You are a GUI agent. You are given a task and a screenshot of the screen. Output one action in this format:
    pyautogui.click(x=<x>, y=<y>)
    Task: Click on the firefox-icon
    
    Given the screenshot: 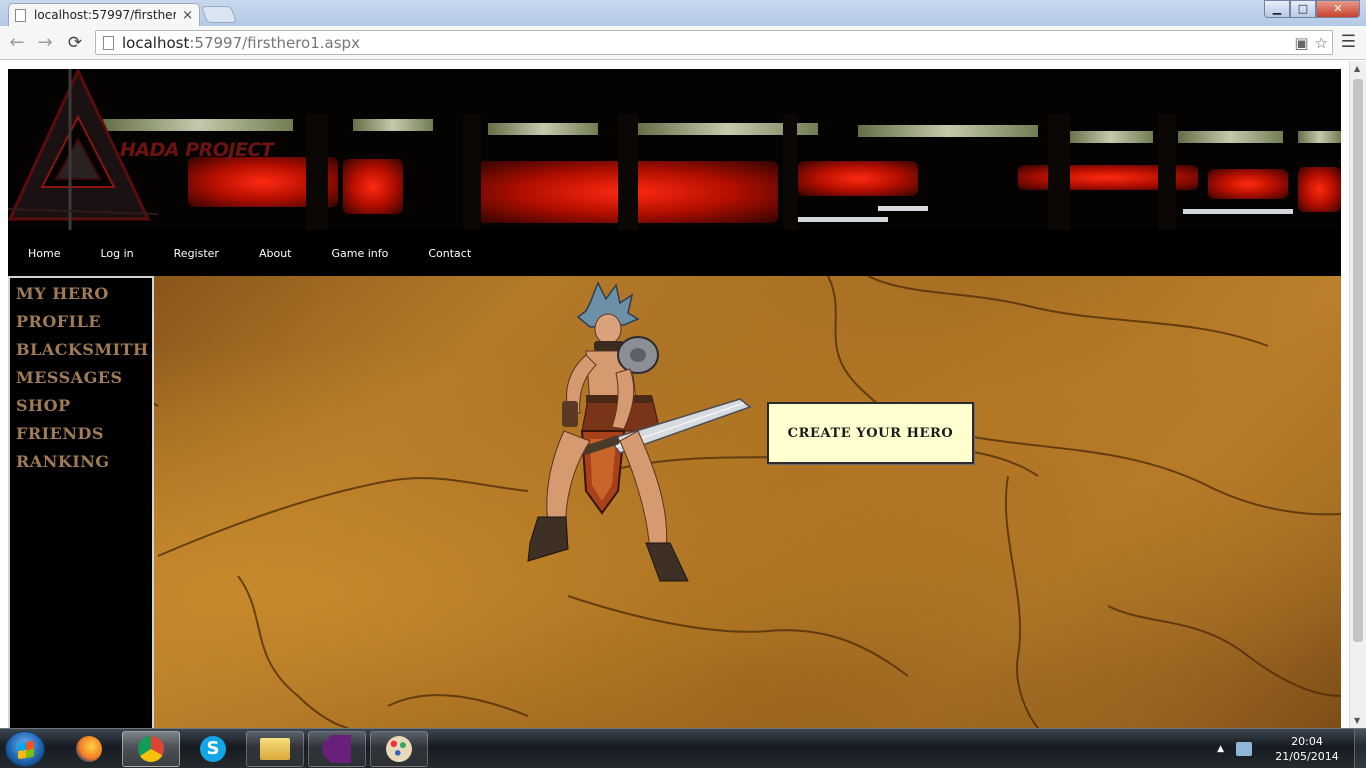 What is the action you would take?
    pyautogui.click(x=89, y=749)
    